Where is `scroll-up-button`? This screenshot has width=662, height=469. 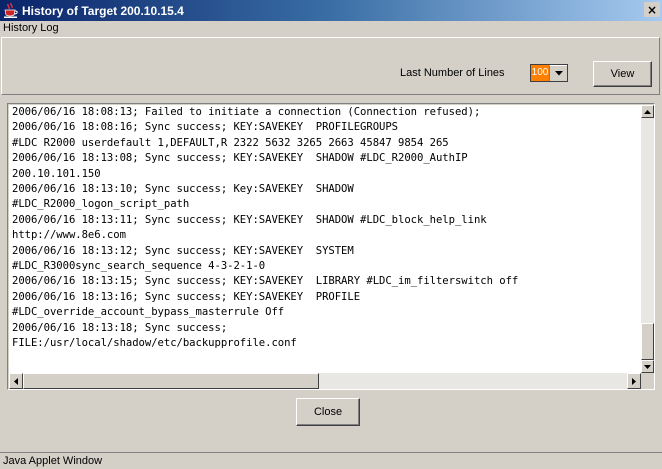 scroll-up-button is located at coordinates (647, 111).